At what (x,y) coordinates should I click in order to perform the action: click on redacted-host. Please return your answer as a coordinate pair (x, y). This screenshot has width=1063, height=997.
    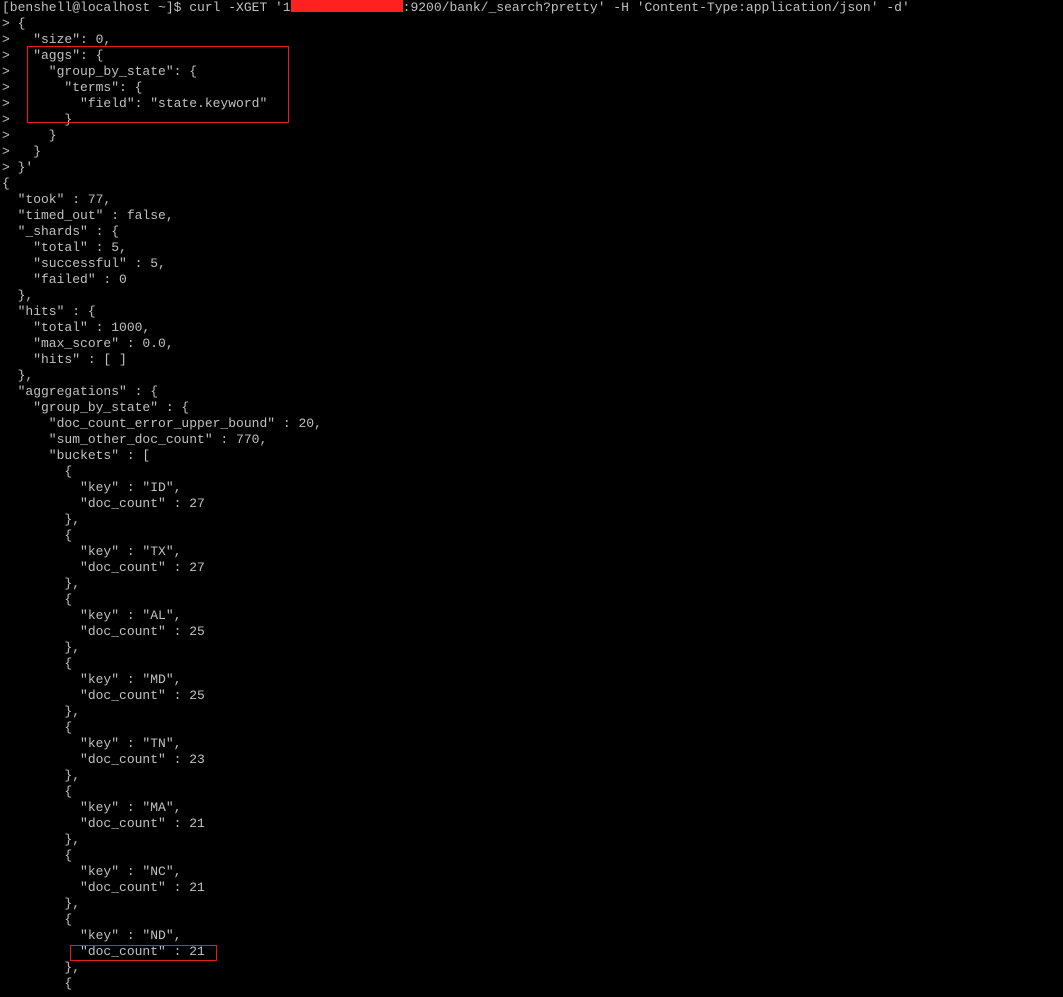
    Looking at the image, I should click on (346, 6).